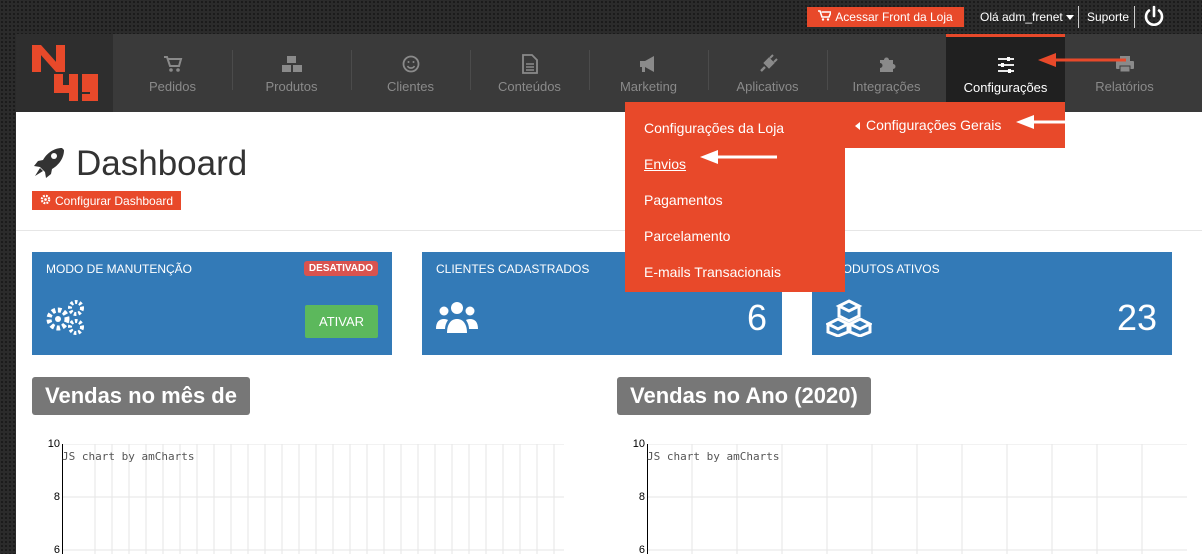 The width and height of the screenshot is (1202, 554). What do you see at coordinates (1053, 122) in the screenshot?
I see `arrow-to-configuracoes-gerais` at bounding box center [1053, 122].